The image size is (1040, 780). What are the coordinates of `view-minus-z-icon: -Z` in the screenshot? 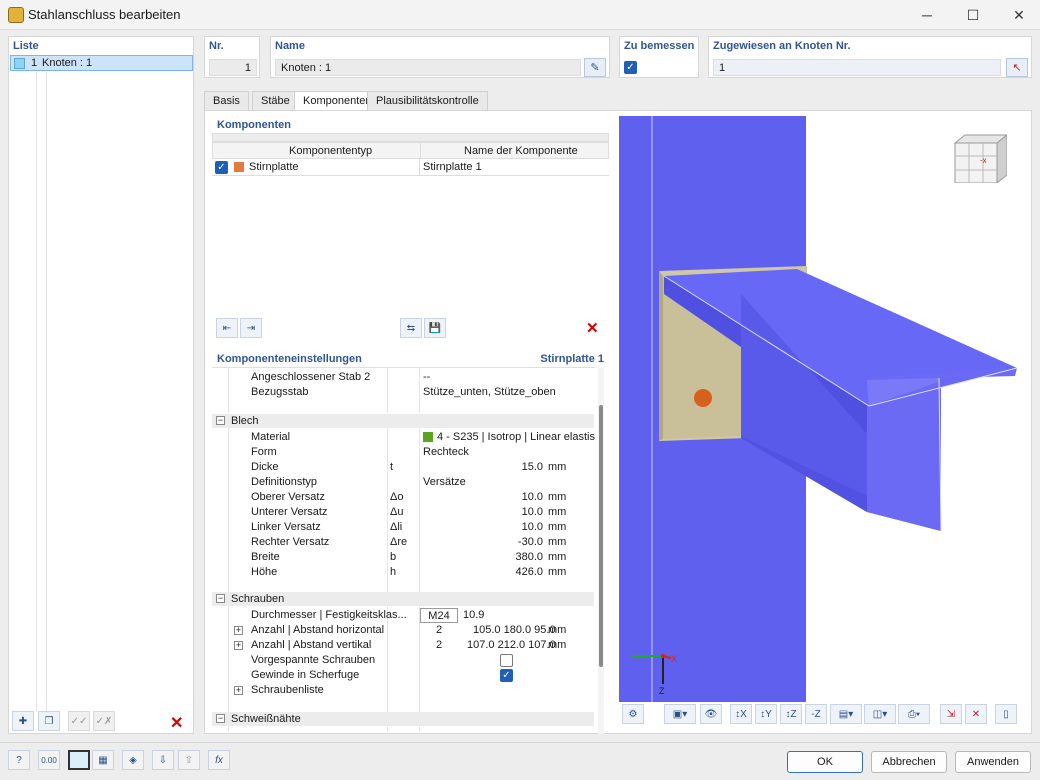 It's located at (816, 714).